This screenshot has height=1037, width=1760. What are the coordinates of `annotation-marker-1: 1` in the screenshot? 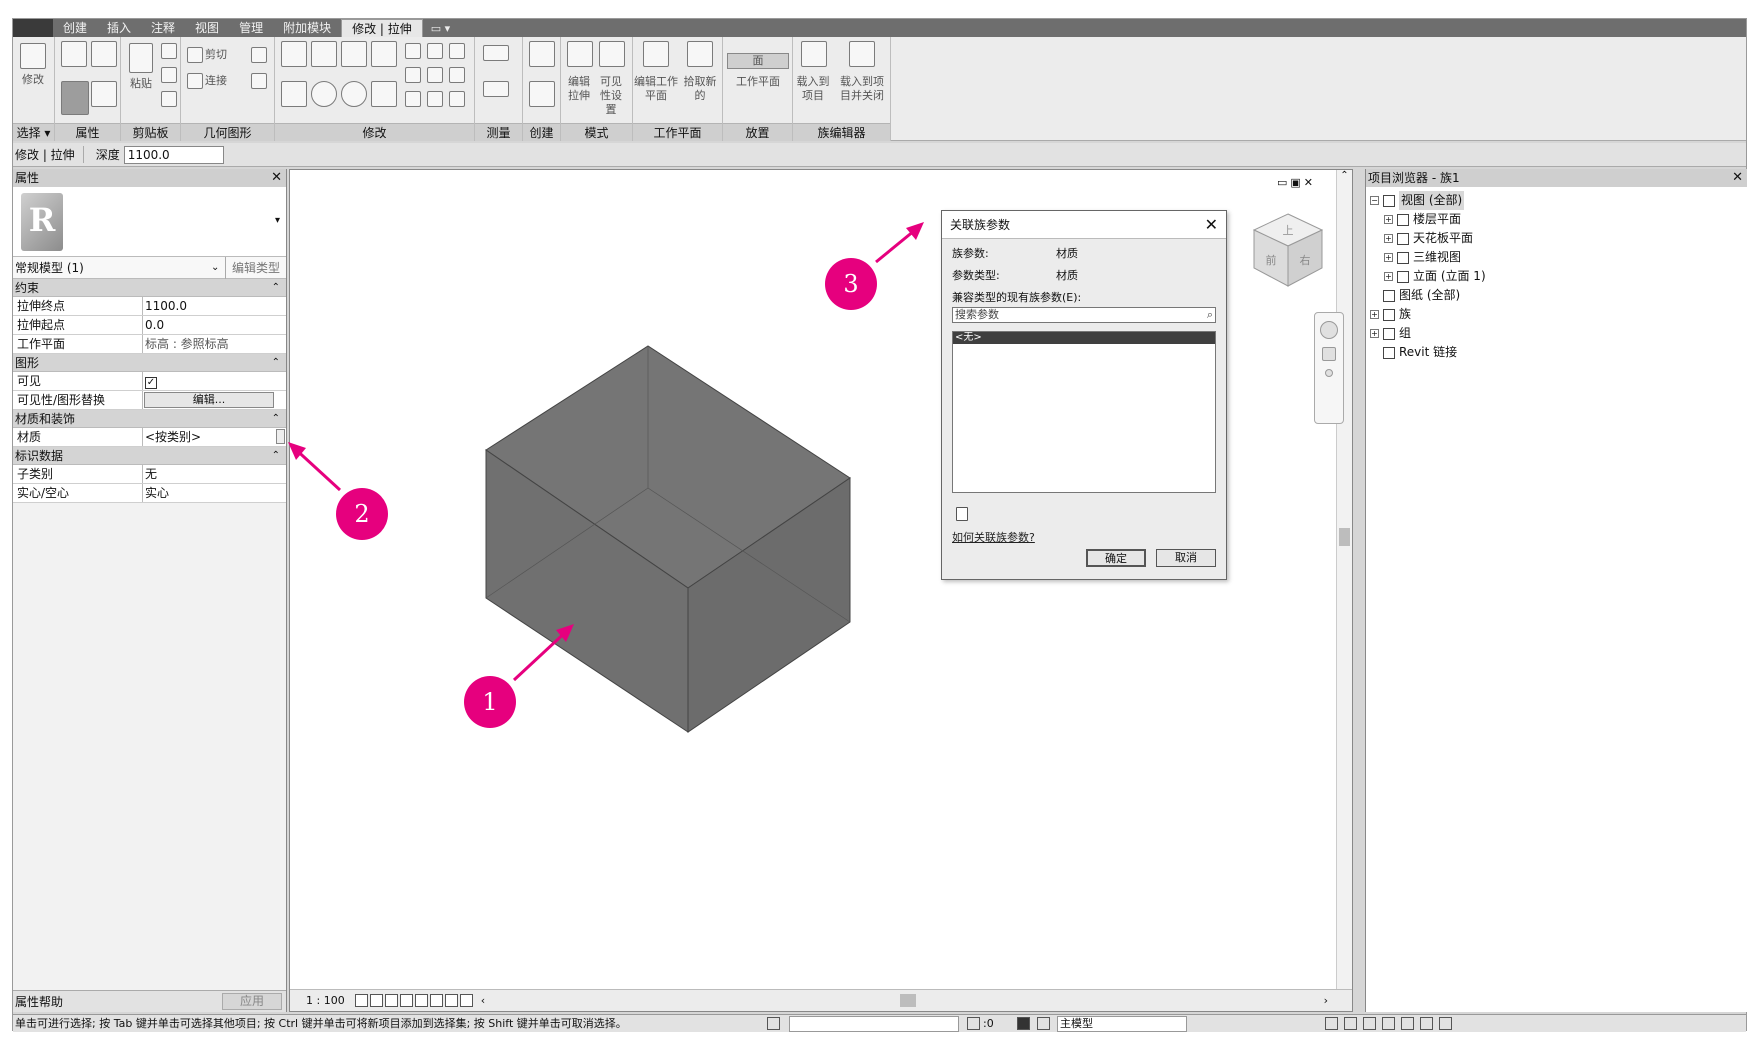 It's located at (490, 702).